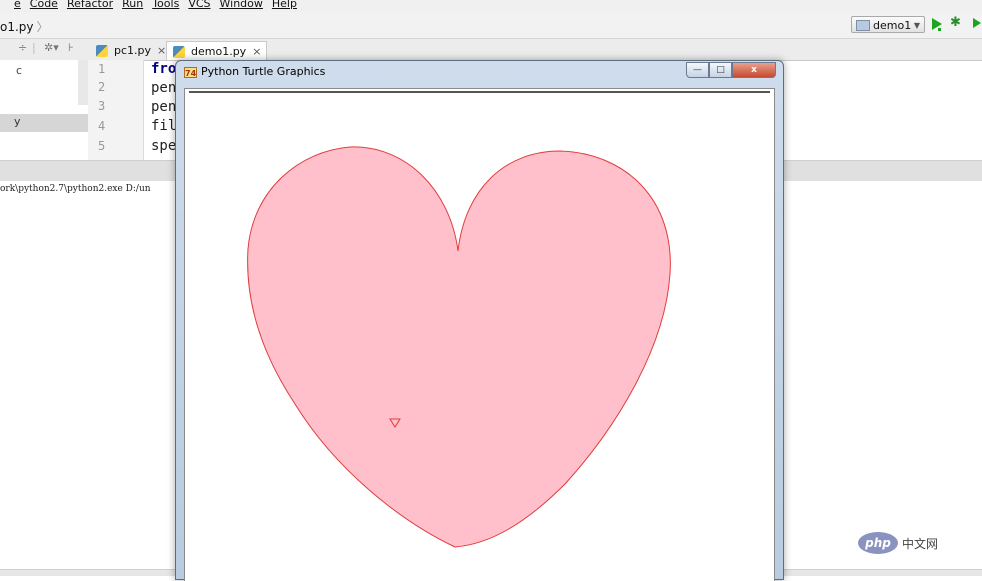 This screenshot has height=581, width=982. I want to click on line-number: 3, so click(102, 106).